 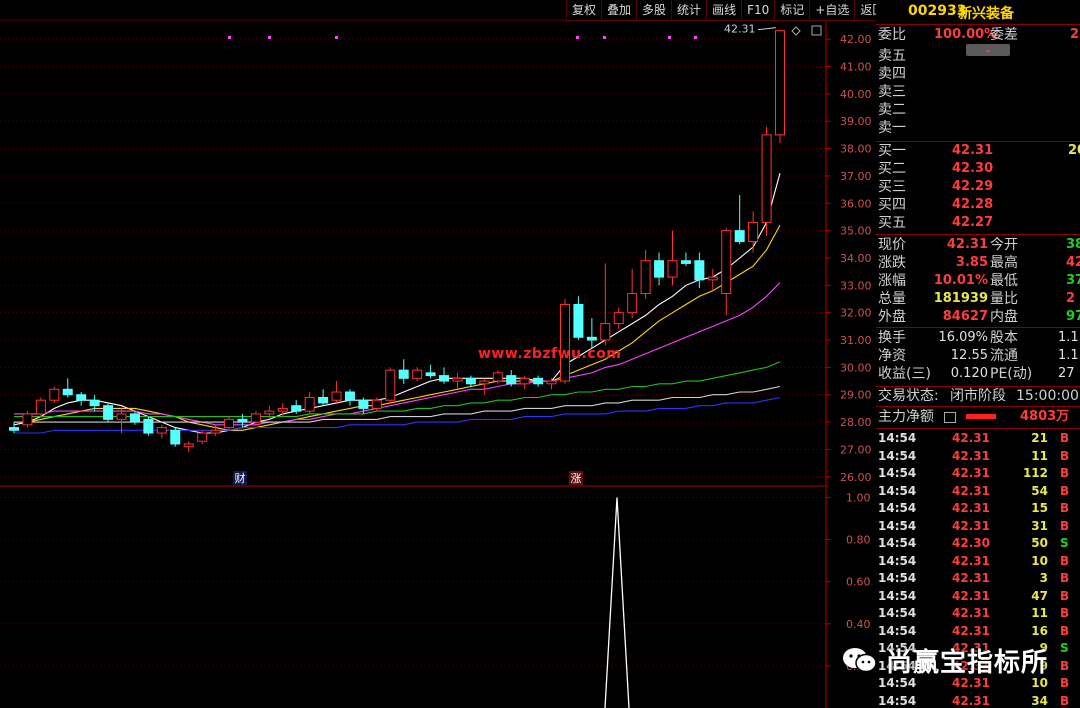 I want to click on stat-value: 38, so click(x=1073, y=244).